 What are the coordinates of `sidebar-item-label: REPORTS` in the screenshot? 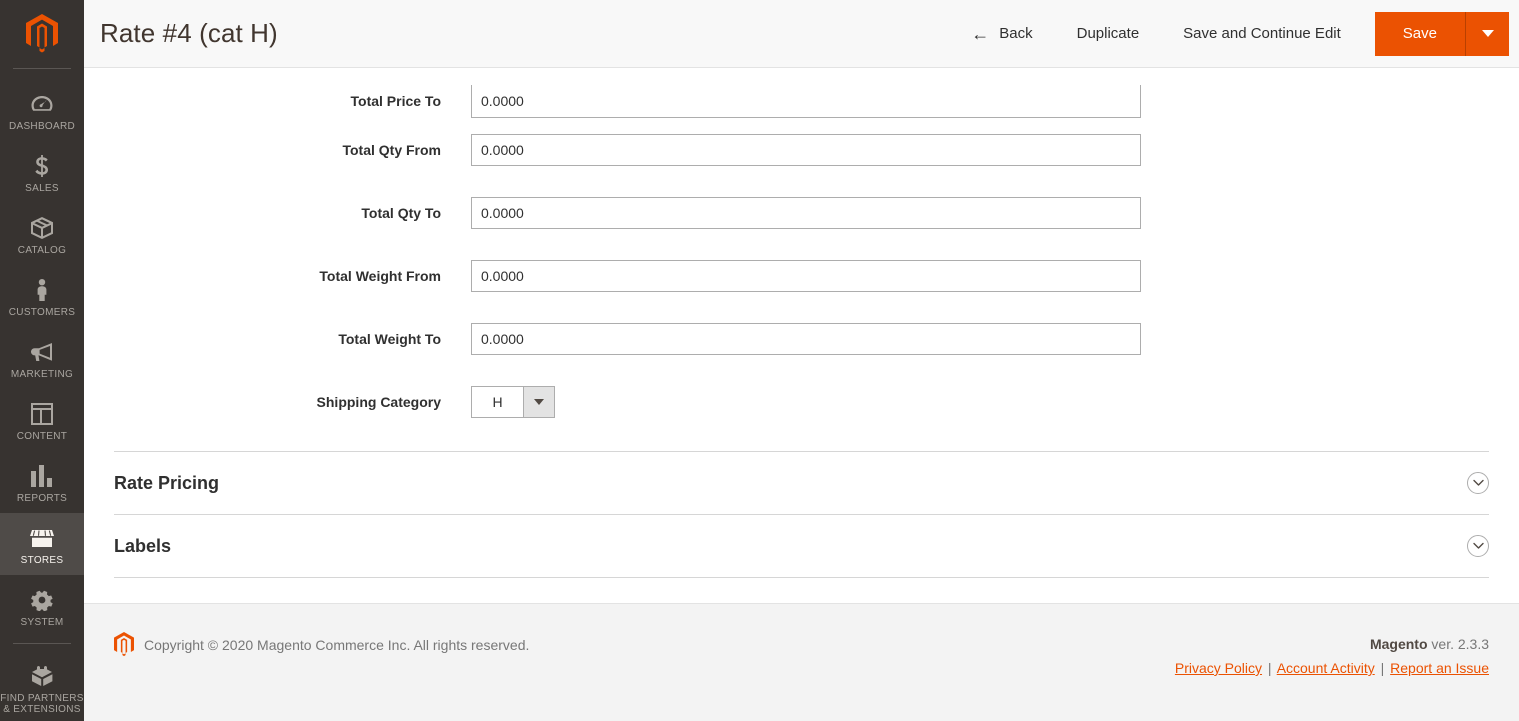 It's located at (42, 498).